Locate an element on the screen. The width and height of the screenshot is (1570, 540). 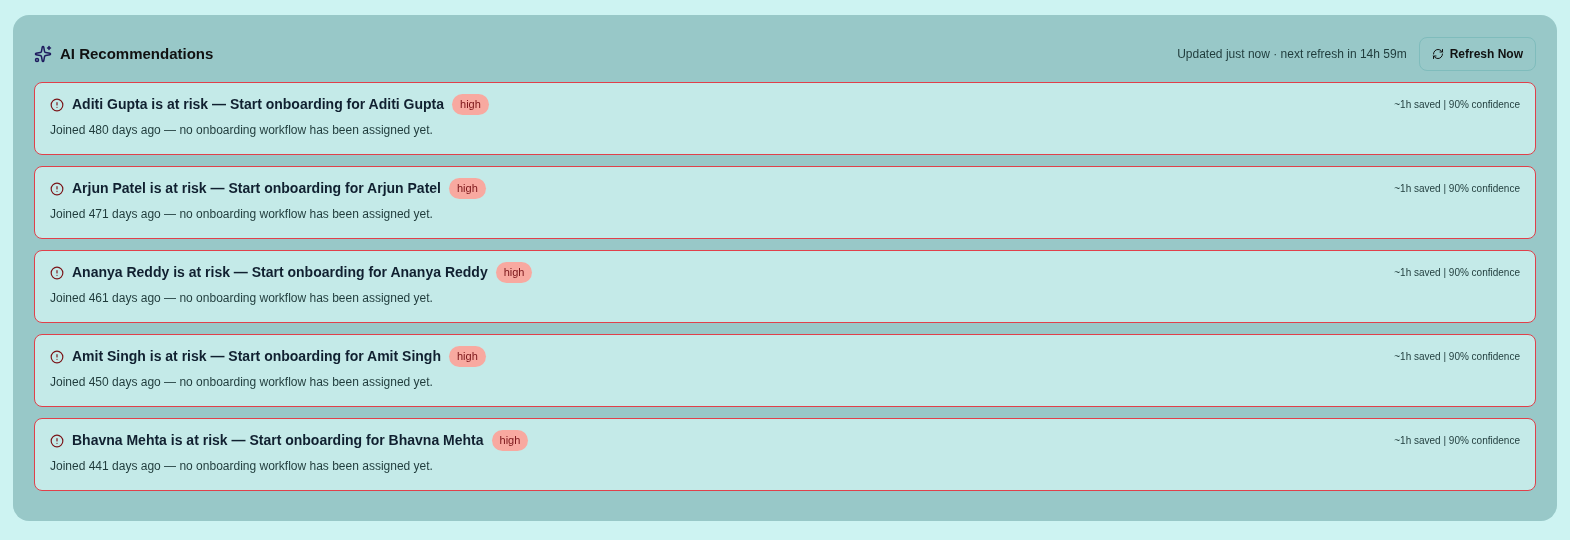
recommendation-card: Bhavna Mehta is at risk — Start onboarding for Bhavna Mehta high ~1h saved | 90% confidence Joined 441 days ago — no onboarding workflow has been assigned yet. is located at coordinates (785, 454).